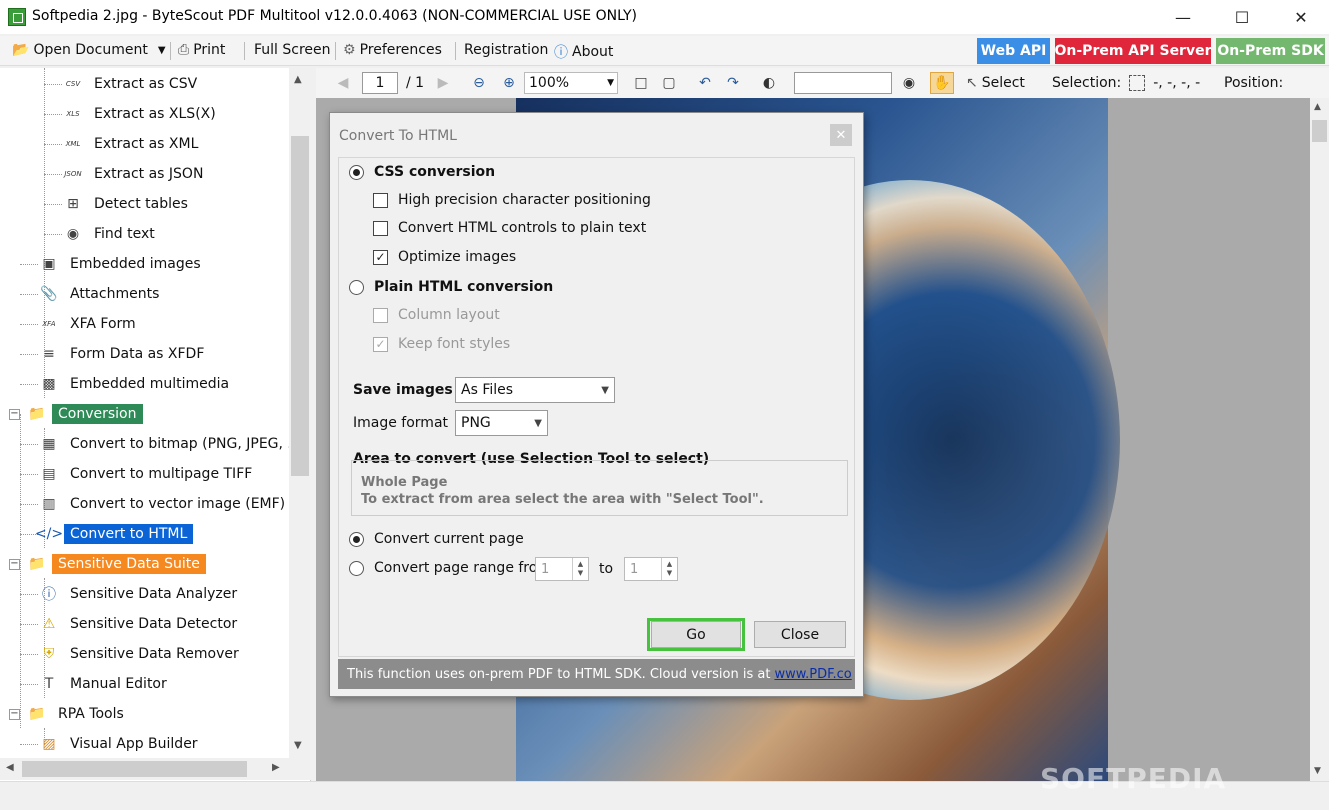 This screenshot has width=1329, height=810. What do you see at coordinates (85, 414) in the screenshot?
I see `tree-item-conversion: 📁 Conversion` at bounding box center [85, 414].